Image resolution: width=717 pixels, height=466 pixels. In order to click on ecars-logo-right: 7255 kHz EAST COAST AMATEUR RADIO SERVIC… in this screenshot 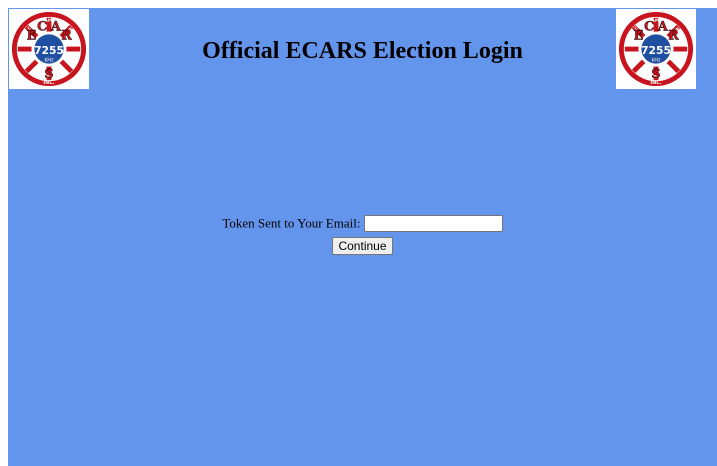, I will do `click(656, 49)`.